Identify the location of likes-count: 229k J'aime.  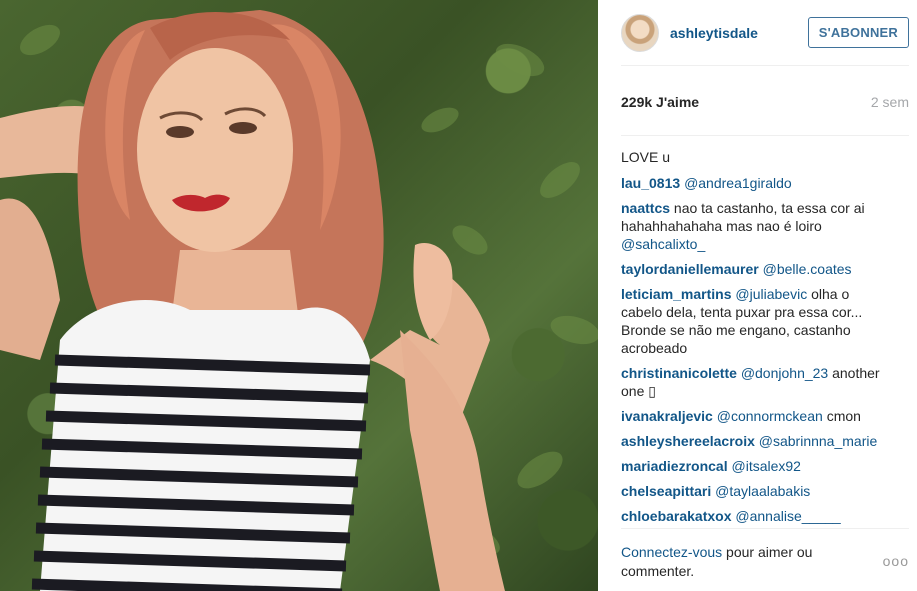
(660, 102).